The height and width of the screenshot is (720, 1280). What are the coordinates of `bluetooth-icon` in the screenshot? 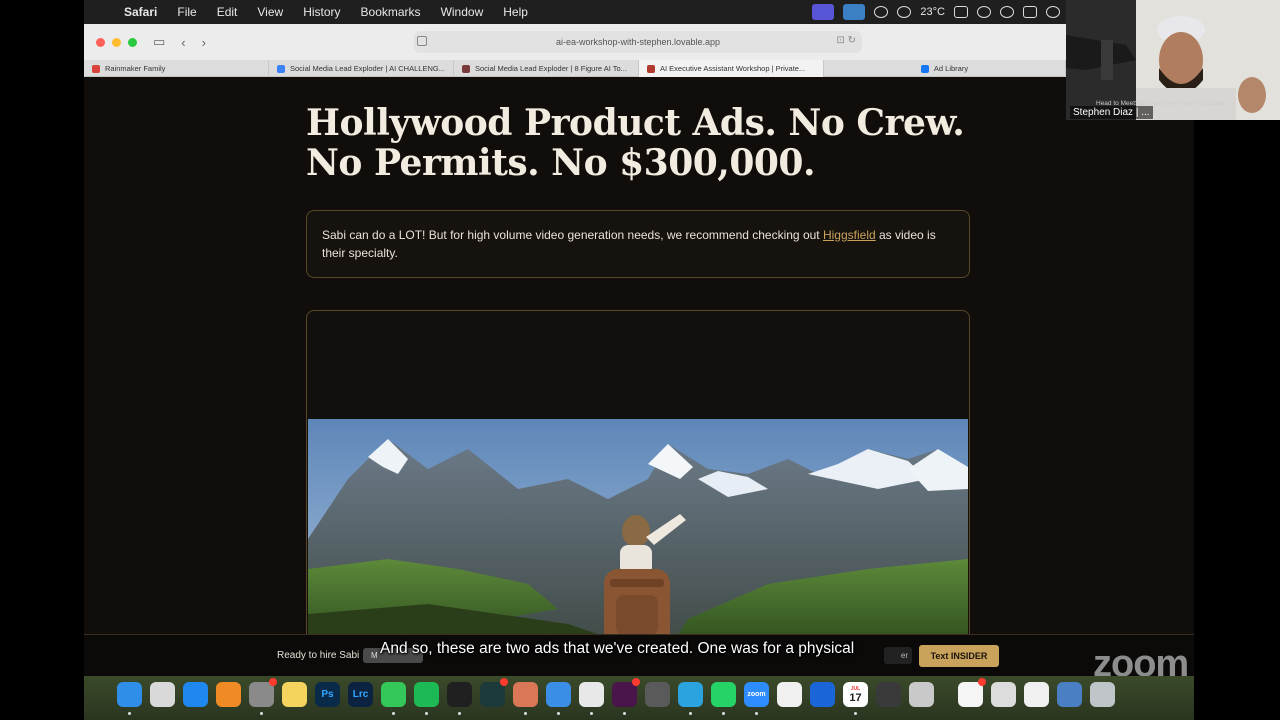 It's located at (984, 12).